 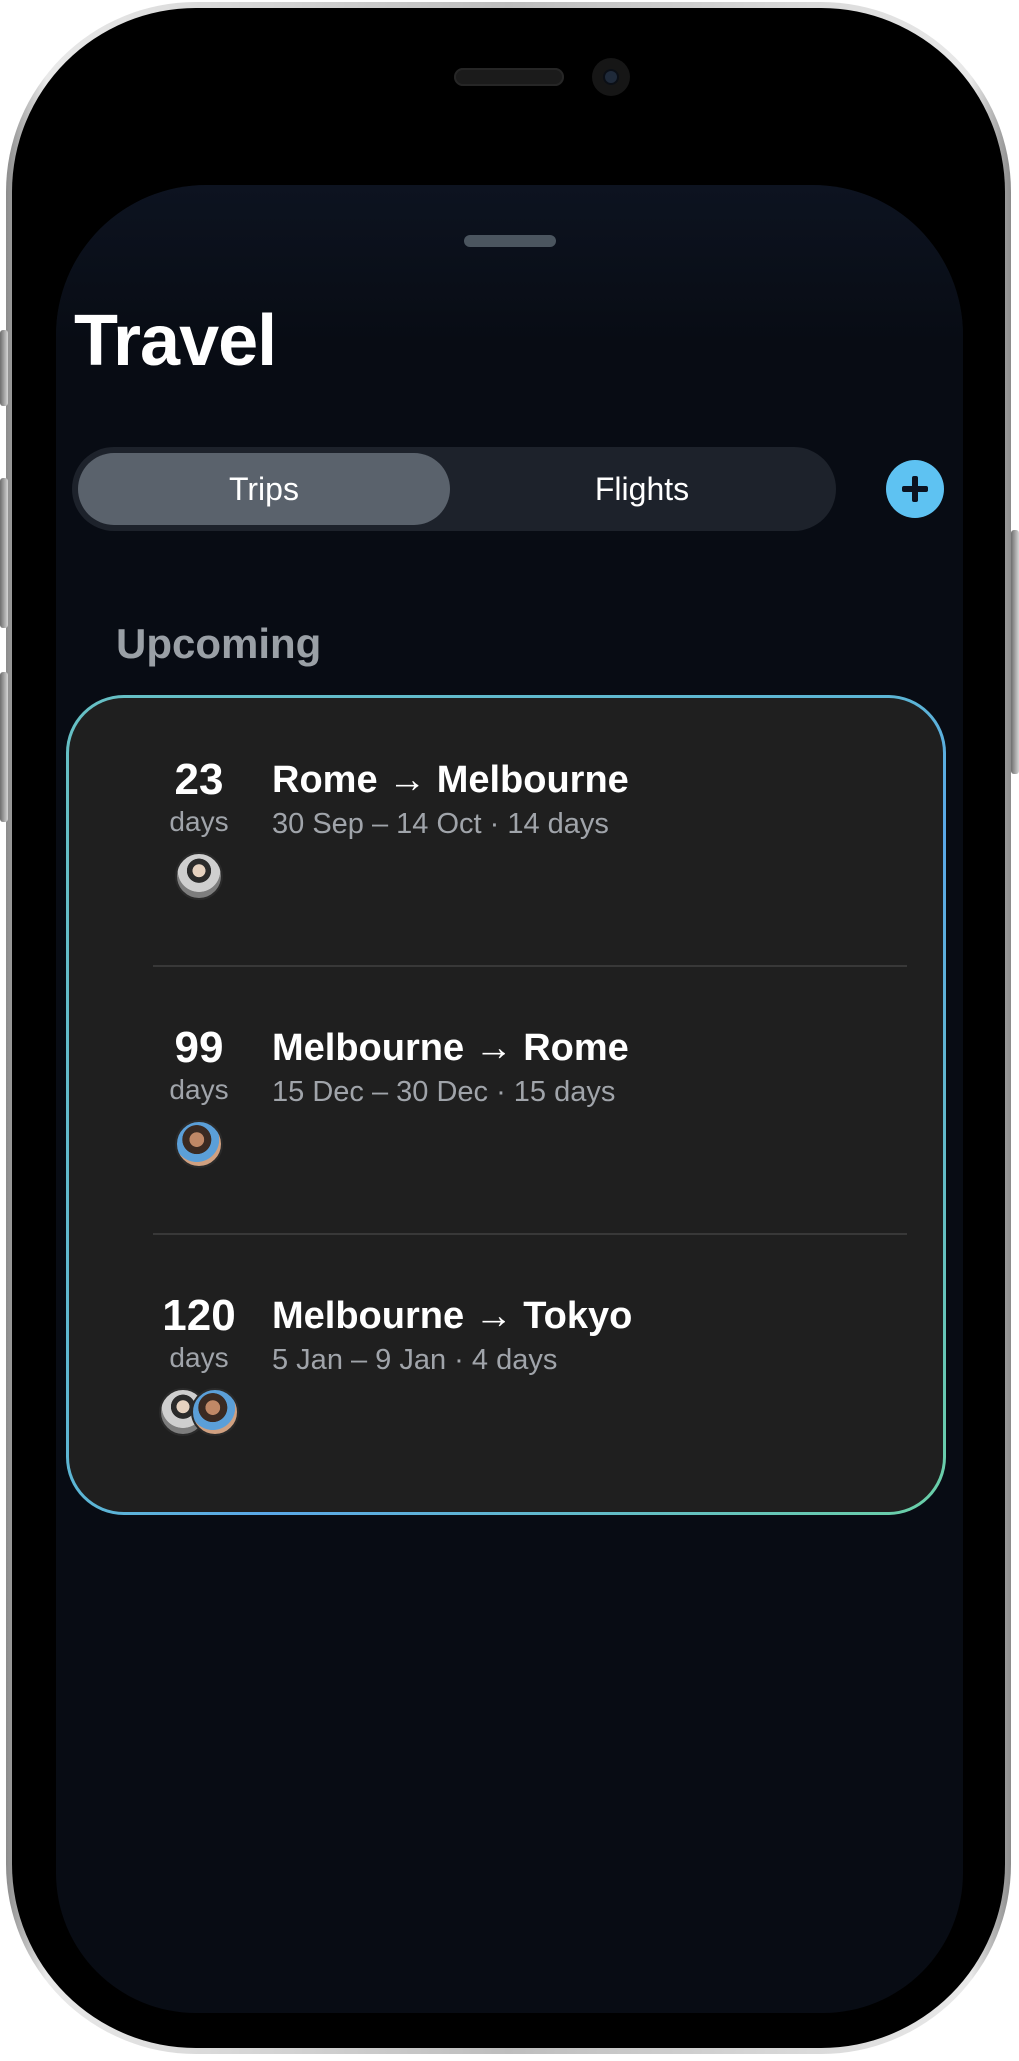 I want to click on section-header-upcoming: Upcoming, so click(x=219, y=643).